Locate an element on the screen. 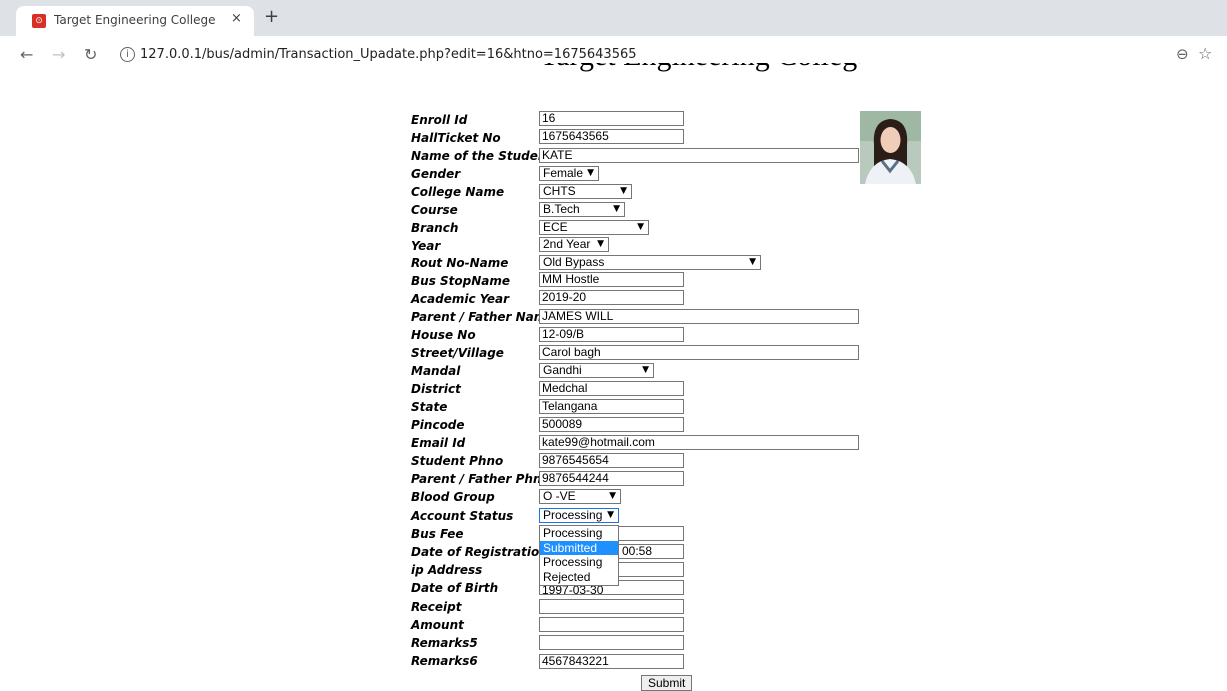  label-pincode: Pincode is located at coordinates (438, 425).